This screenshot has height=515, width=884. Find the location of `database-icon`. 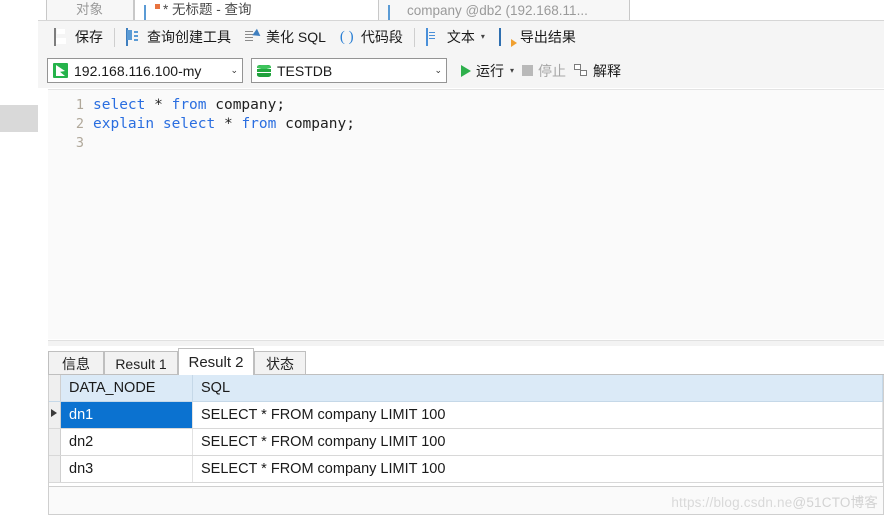

database-icon is located at coordinates (264, 71).